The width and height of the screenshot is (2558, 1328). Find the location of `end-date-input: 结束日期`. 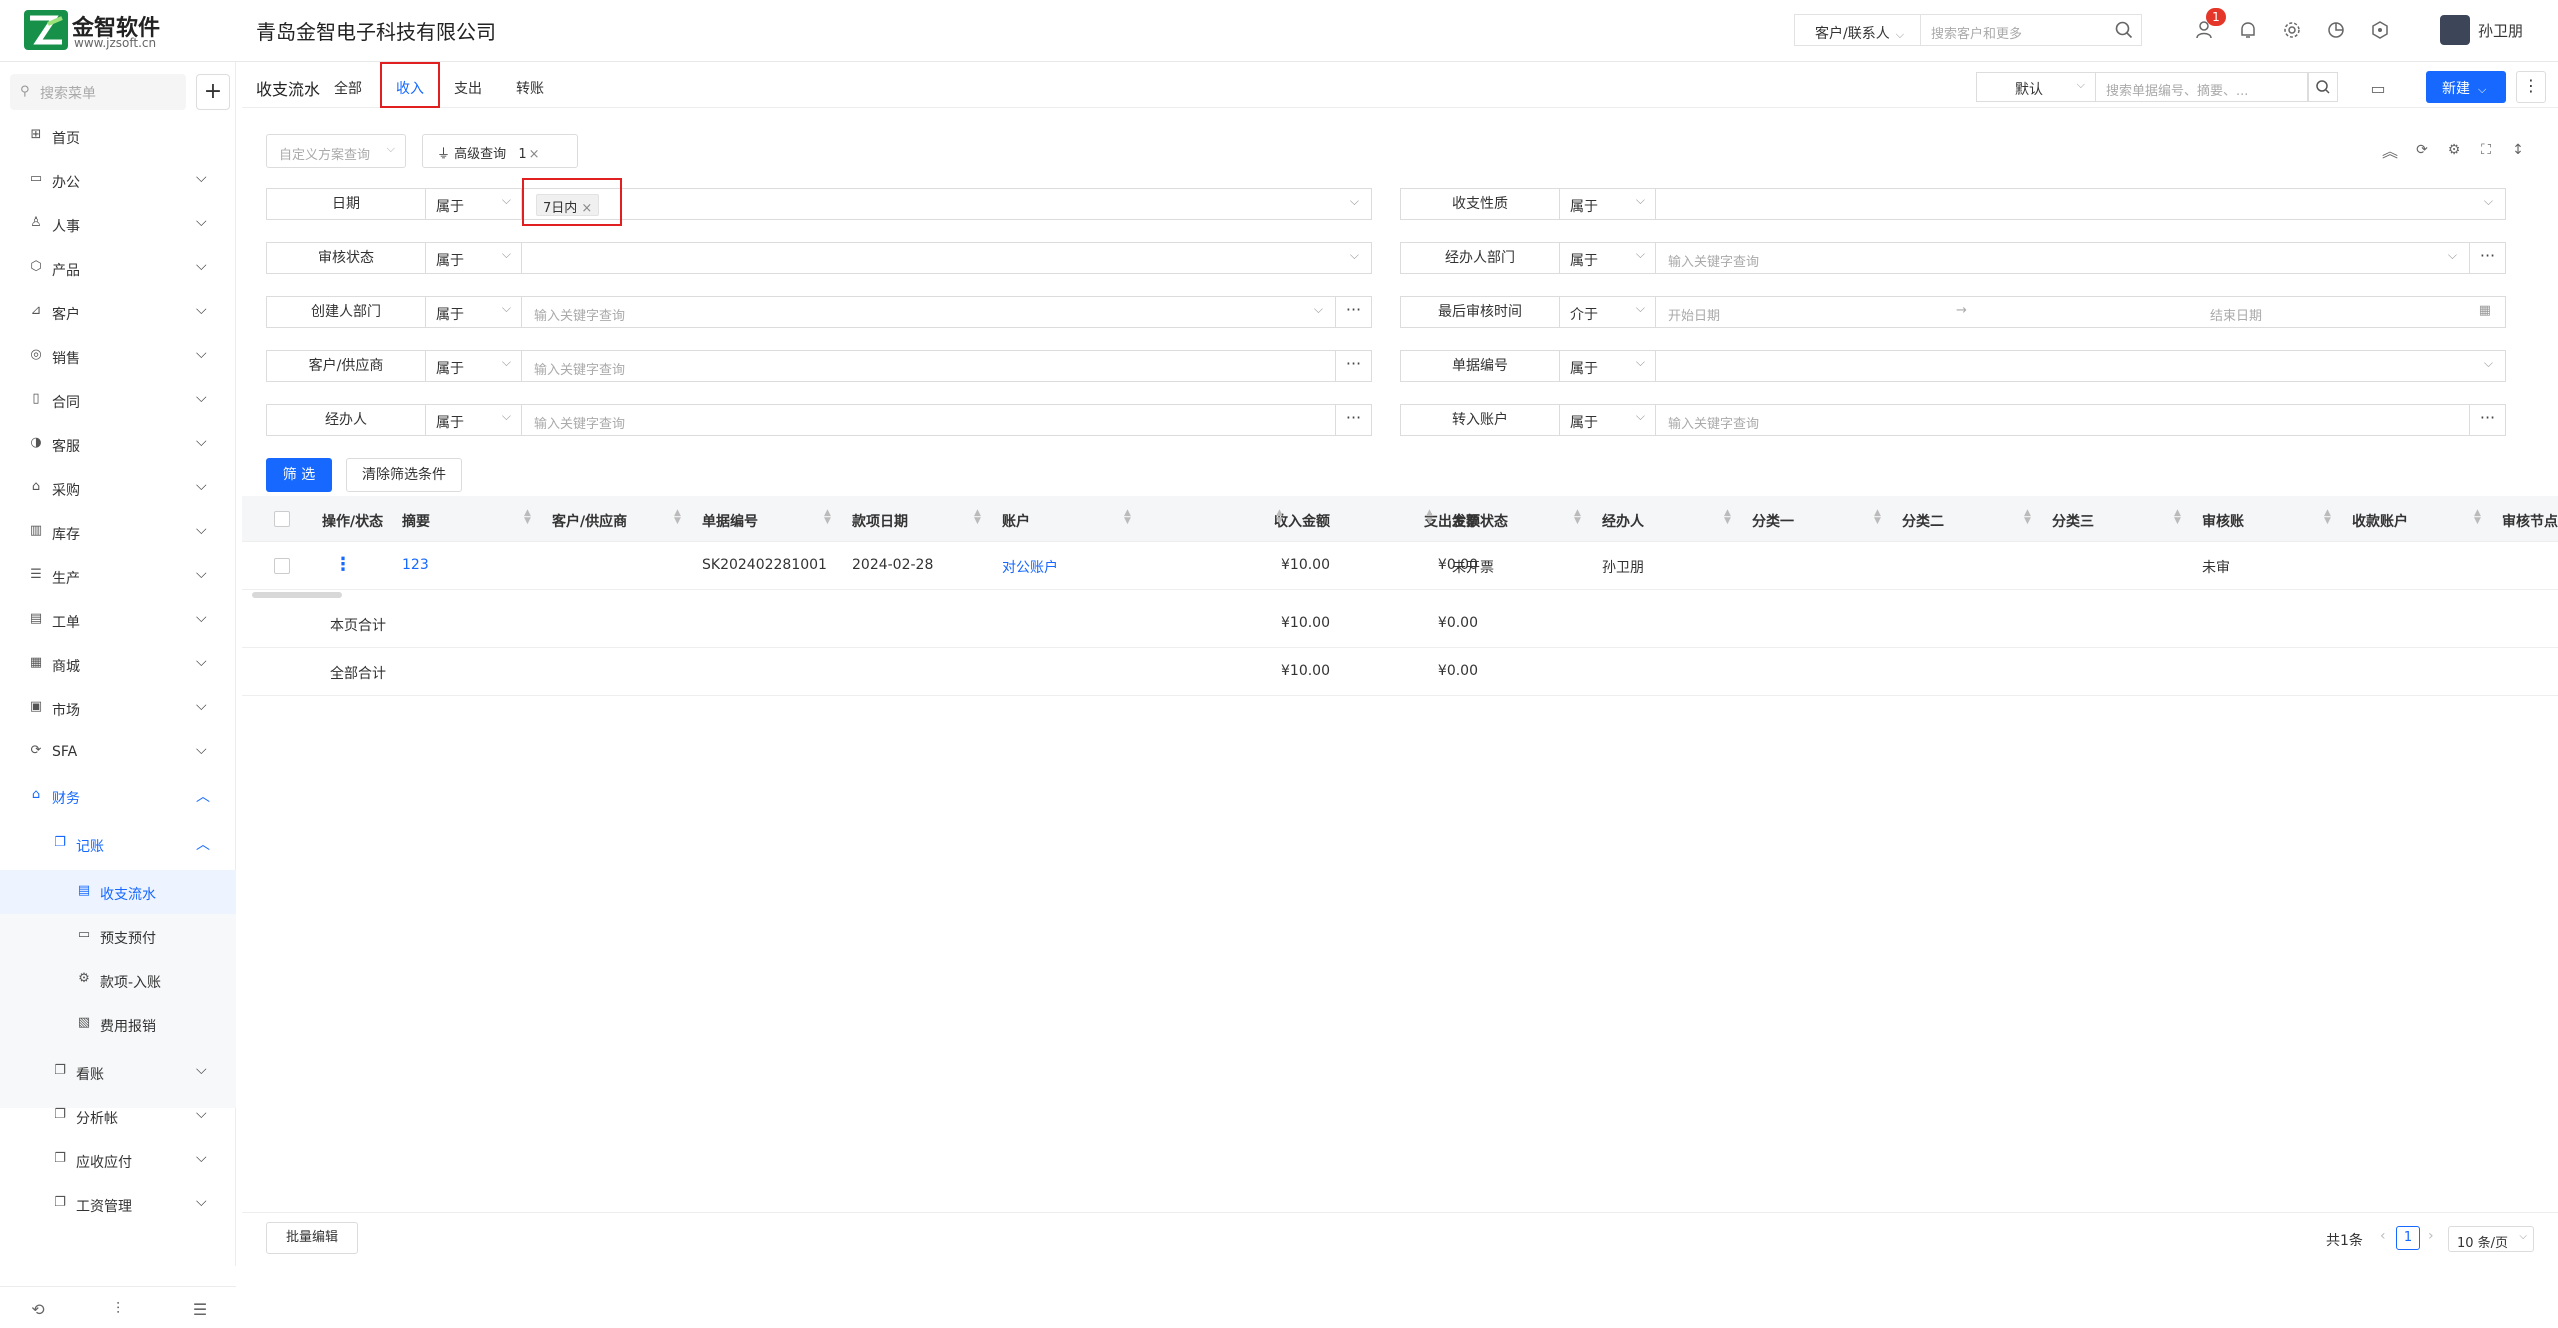

end-date-input: 结束日期 is located at coordinates (2236, 314).